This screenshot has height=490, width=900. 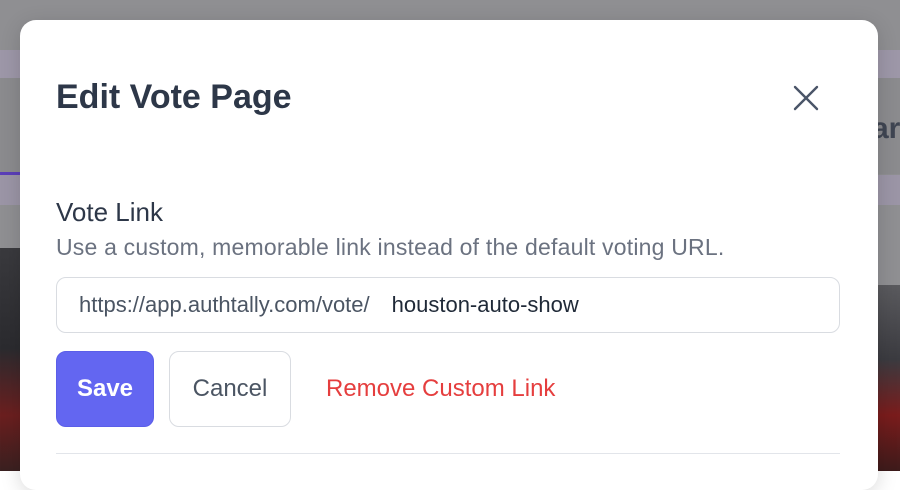 I want to click on divider, so click(x=448, y=453).